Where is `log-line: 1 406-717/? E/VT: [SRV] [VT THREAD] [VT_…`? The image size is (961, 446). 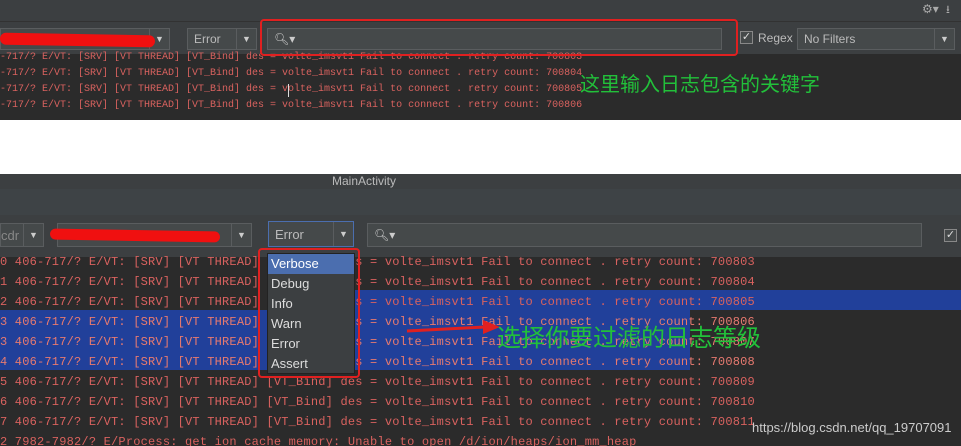
log-line: 1 406-717/? E/VT: [SRV] [VT THREAD] [VT_… is located at coordinates (377, 282).